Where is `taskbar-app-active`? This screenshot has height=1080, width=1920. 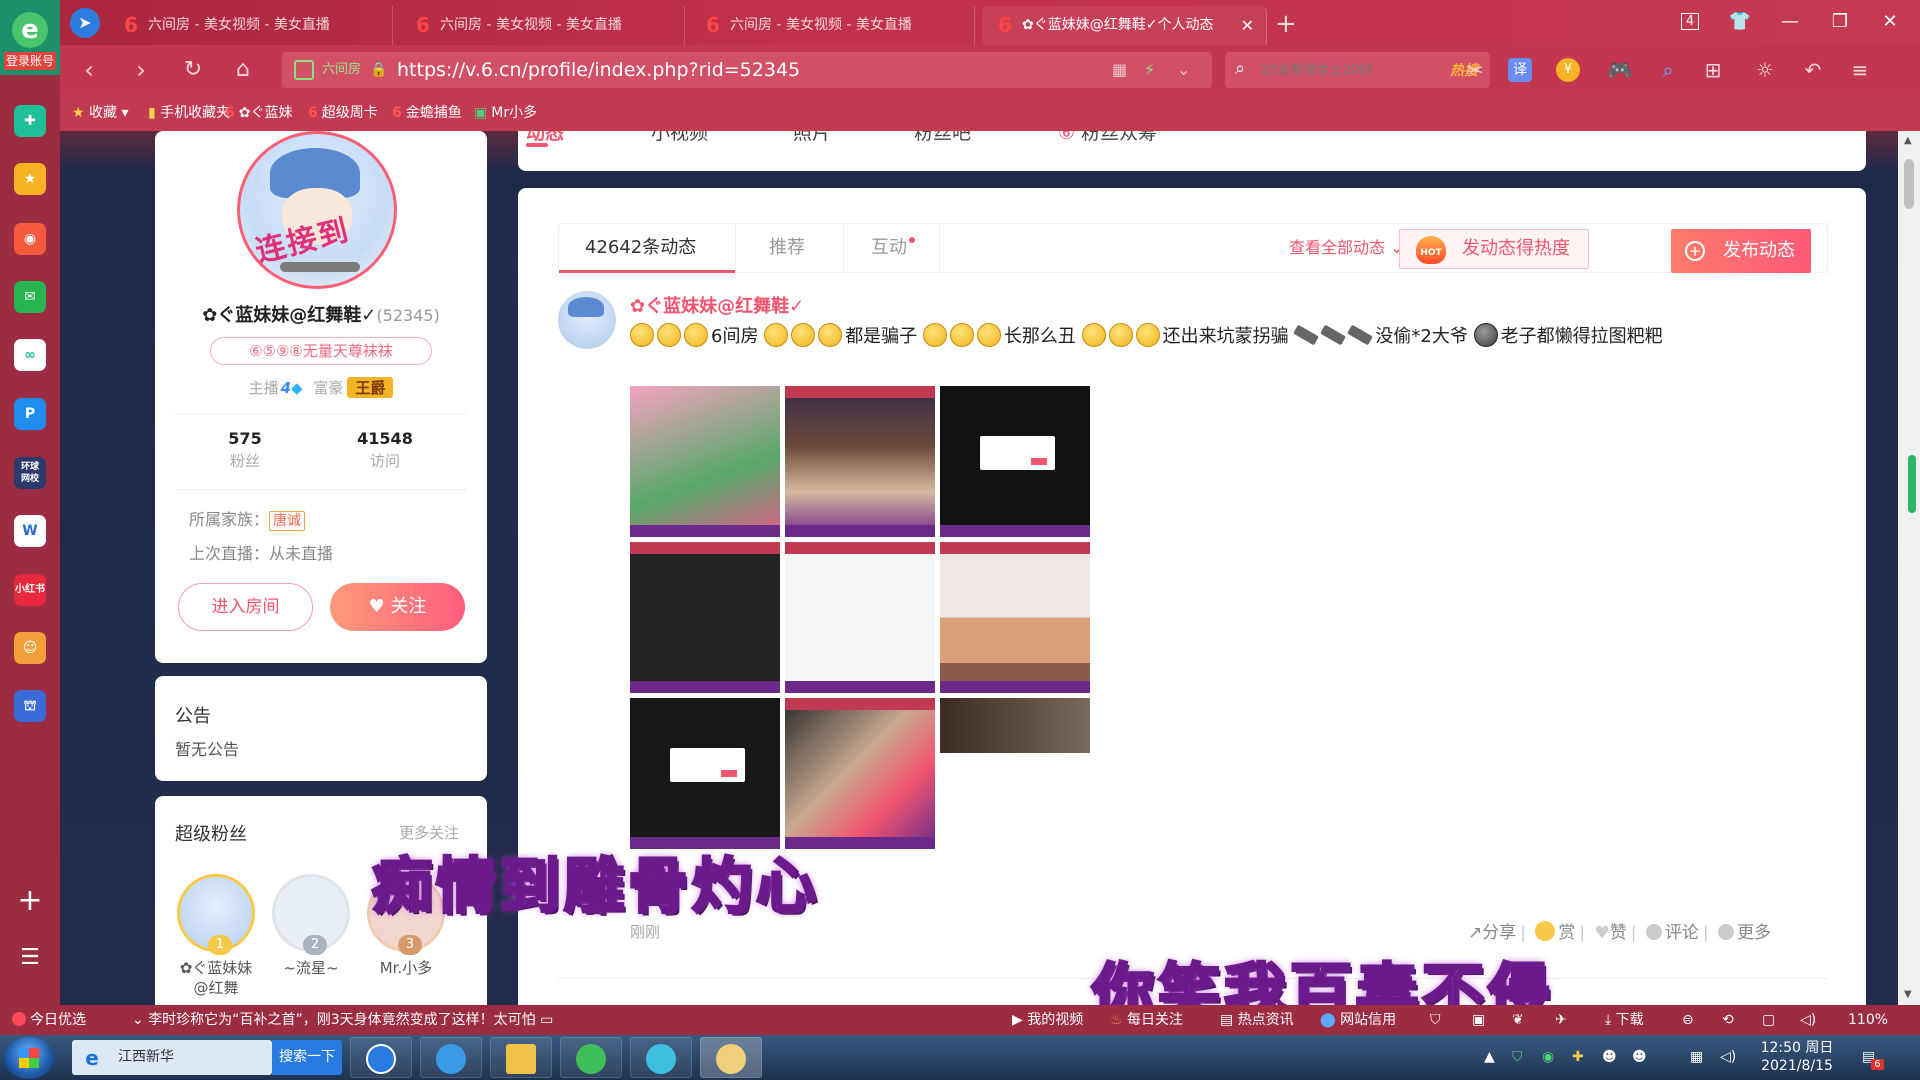 taskbar-app-active is located at coordinates (731, 1057).